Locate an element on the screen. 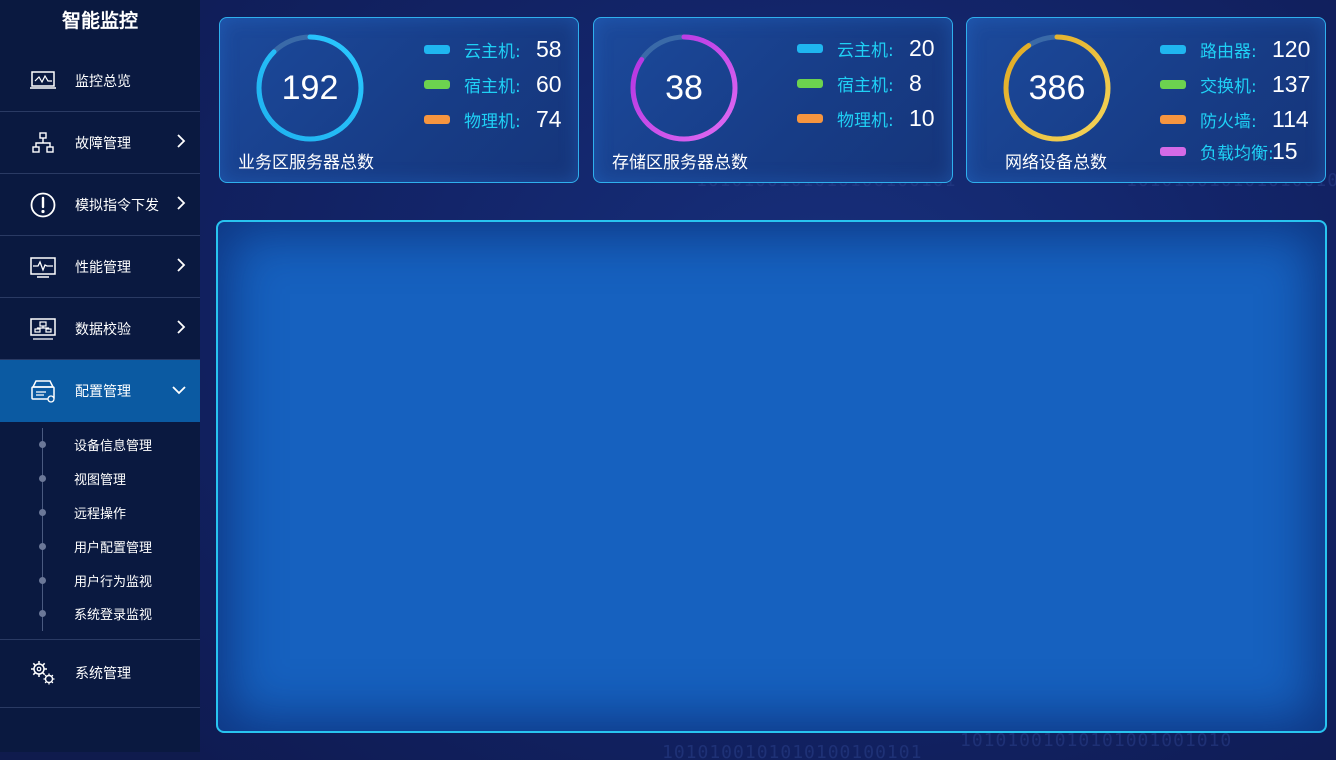  submenu-item-label: 设备信息管理 is located at coordinates (113, 447).